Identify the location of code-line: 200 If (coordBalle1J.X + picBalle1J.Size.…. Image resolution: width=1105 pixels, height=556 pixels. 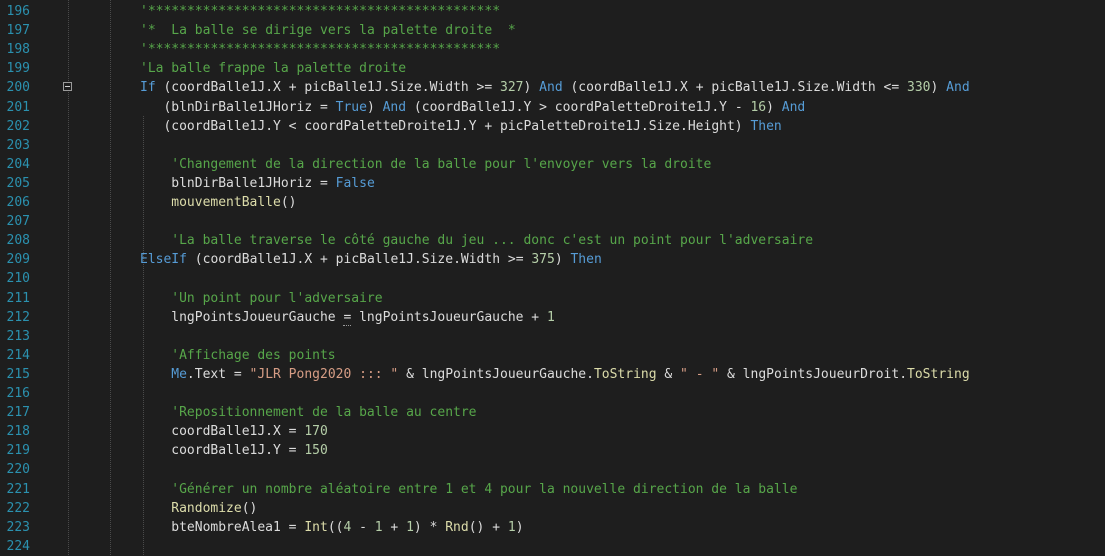
(552, 87).